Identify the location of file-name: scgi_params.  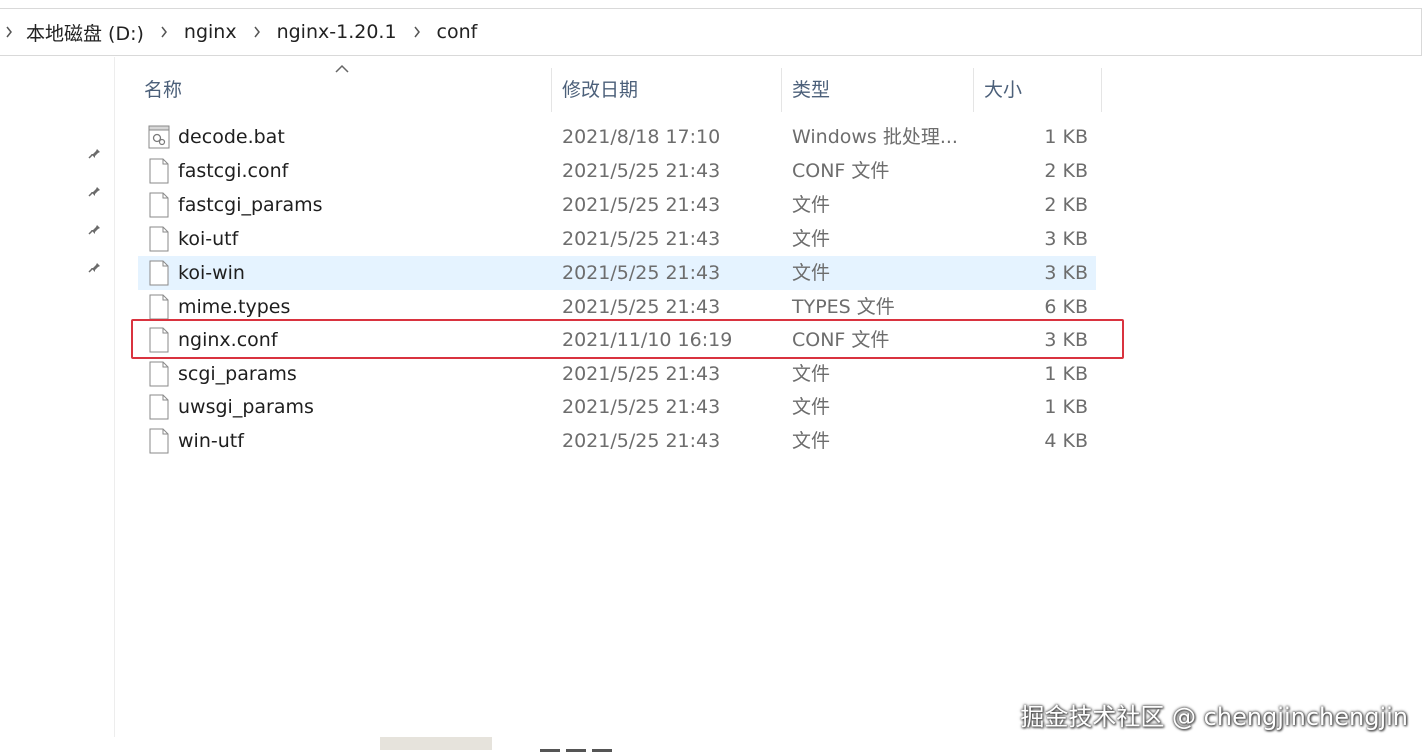
(237, 374).